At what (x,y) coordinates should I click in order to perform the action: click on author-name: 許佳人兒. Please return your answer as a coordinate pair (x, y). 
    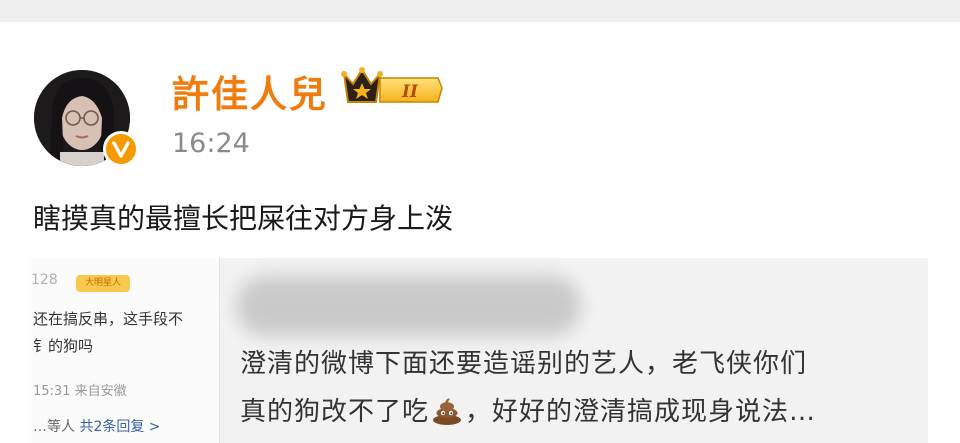
    Looking at the image, I should click on (250, 91).